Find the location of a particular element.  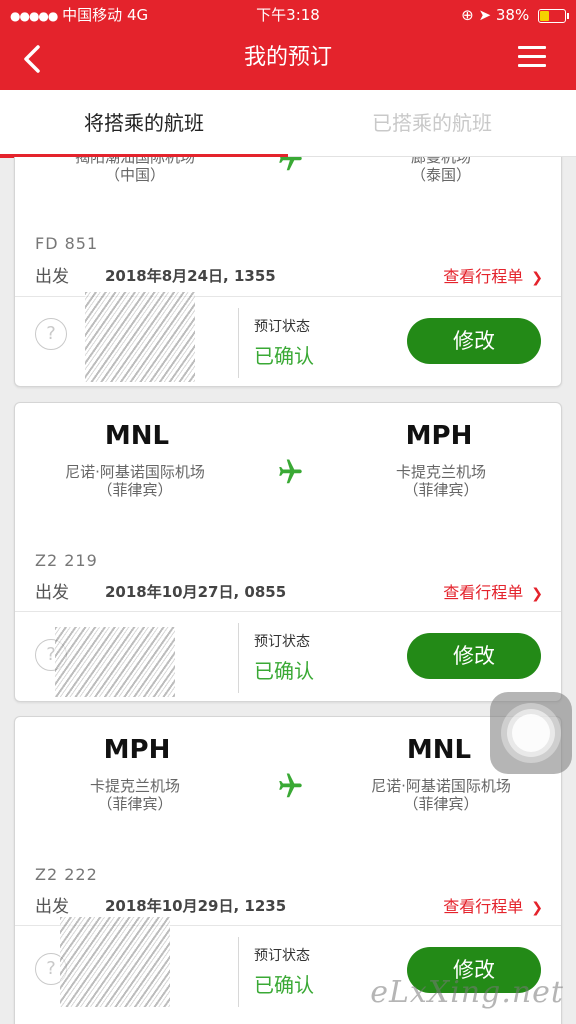

app-header: ●●●●● 中国移动 4G 下午3:18 ⊕ ➤ 38% 我的预订 is located at coordinates (288, 45).